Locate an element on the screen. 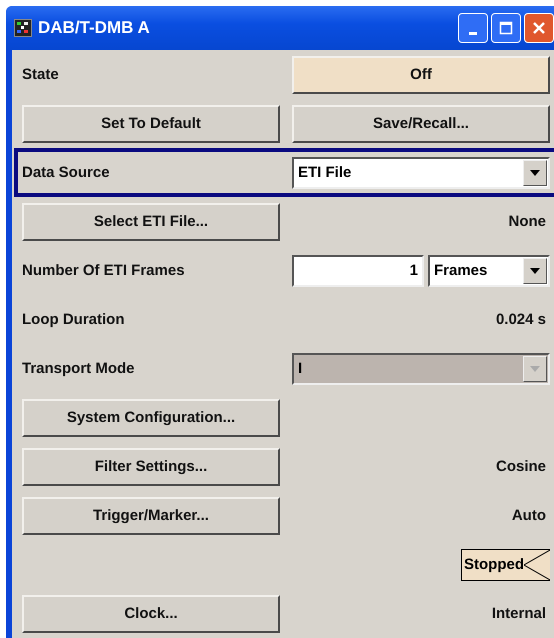 The height and width of the screenshot is (638, 554). field-value: 0.024 s is located at coordinates (521, 319).